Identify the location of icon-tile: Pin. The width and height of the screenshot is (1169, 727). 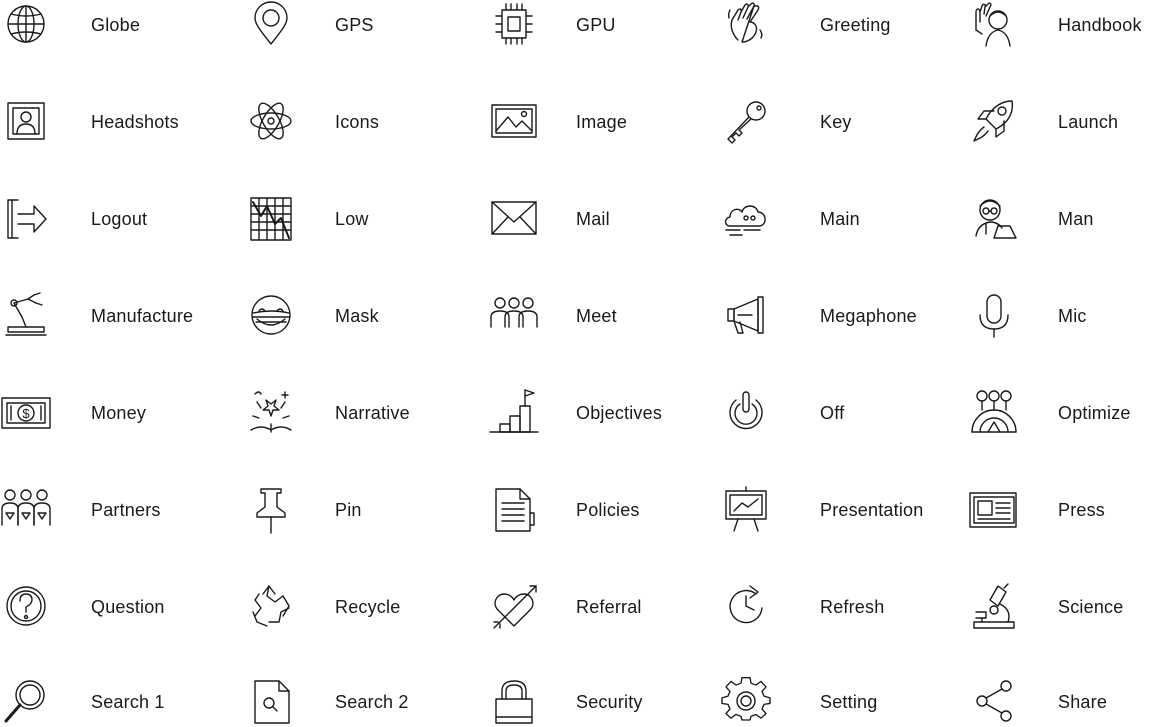
(365, 510).